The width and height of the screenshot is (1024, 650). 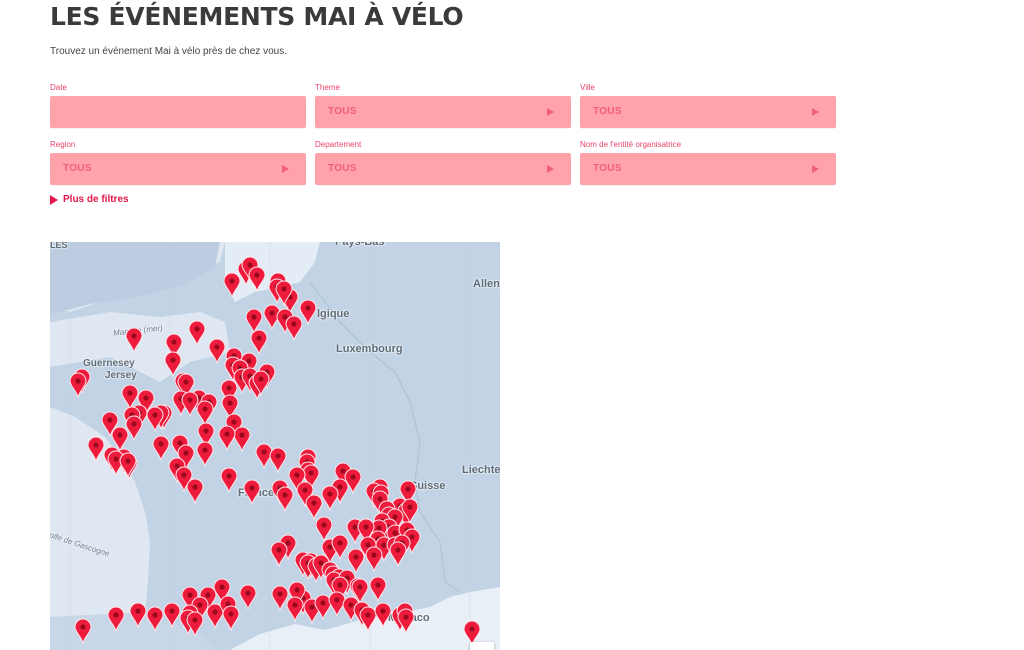 What do you see at coordinates (481, 470) in the screenshot?
I see `map-label-liechtenstein: Liechte` at bounding box center [481, 470].